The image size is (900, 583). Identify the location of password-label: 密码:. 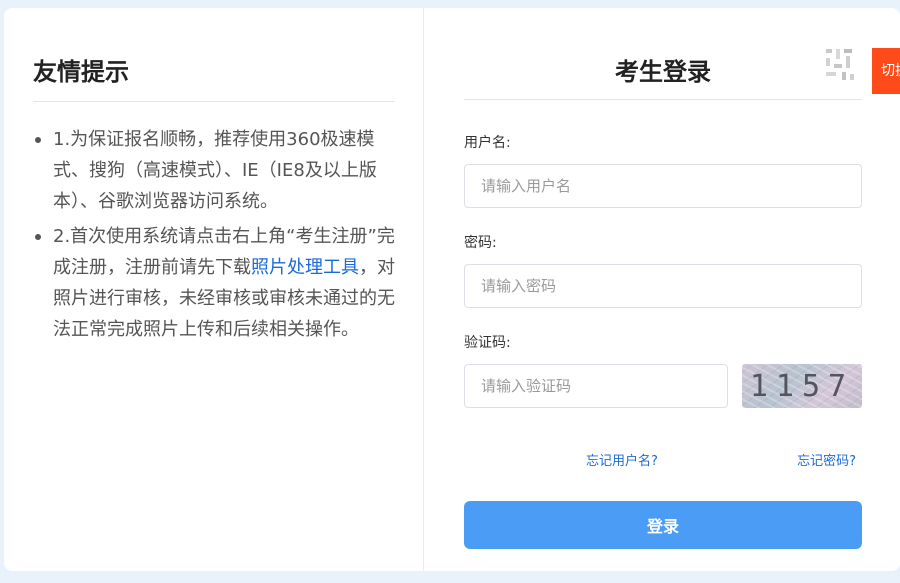
(480, 243).